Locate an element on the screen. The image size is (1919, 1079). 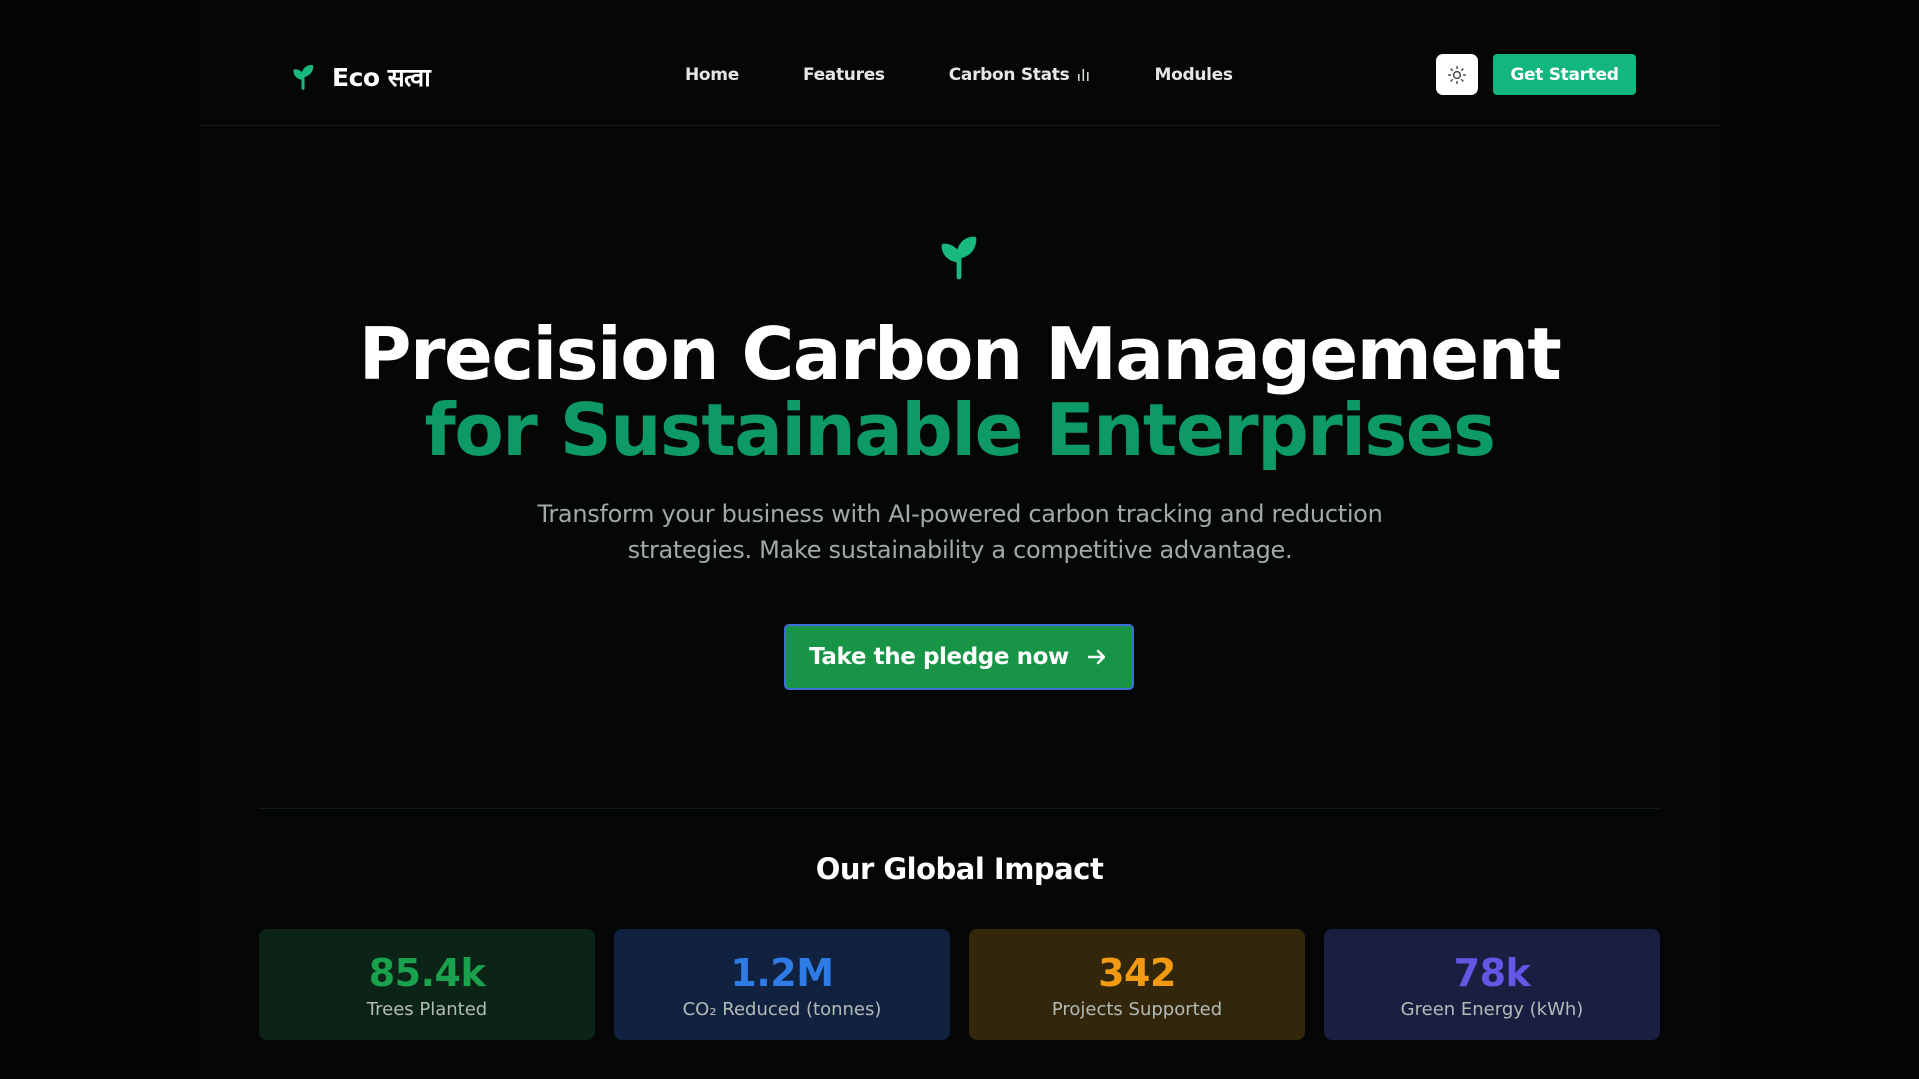
section-divider is located at coordinates (959, 808).